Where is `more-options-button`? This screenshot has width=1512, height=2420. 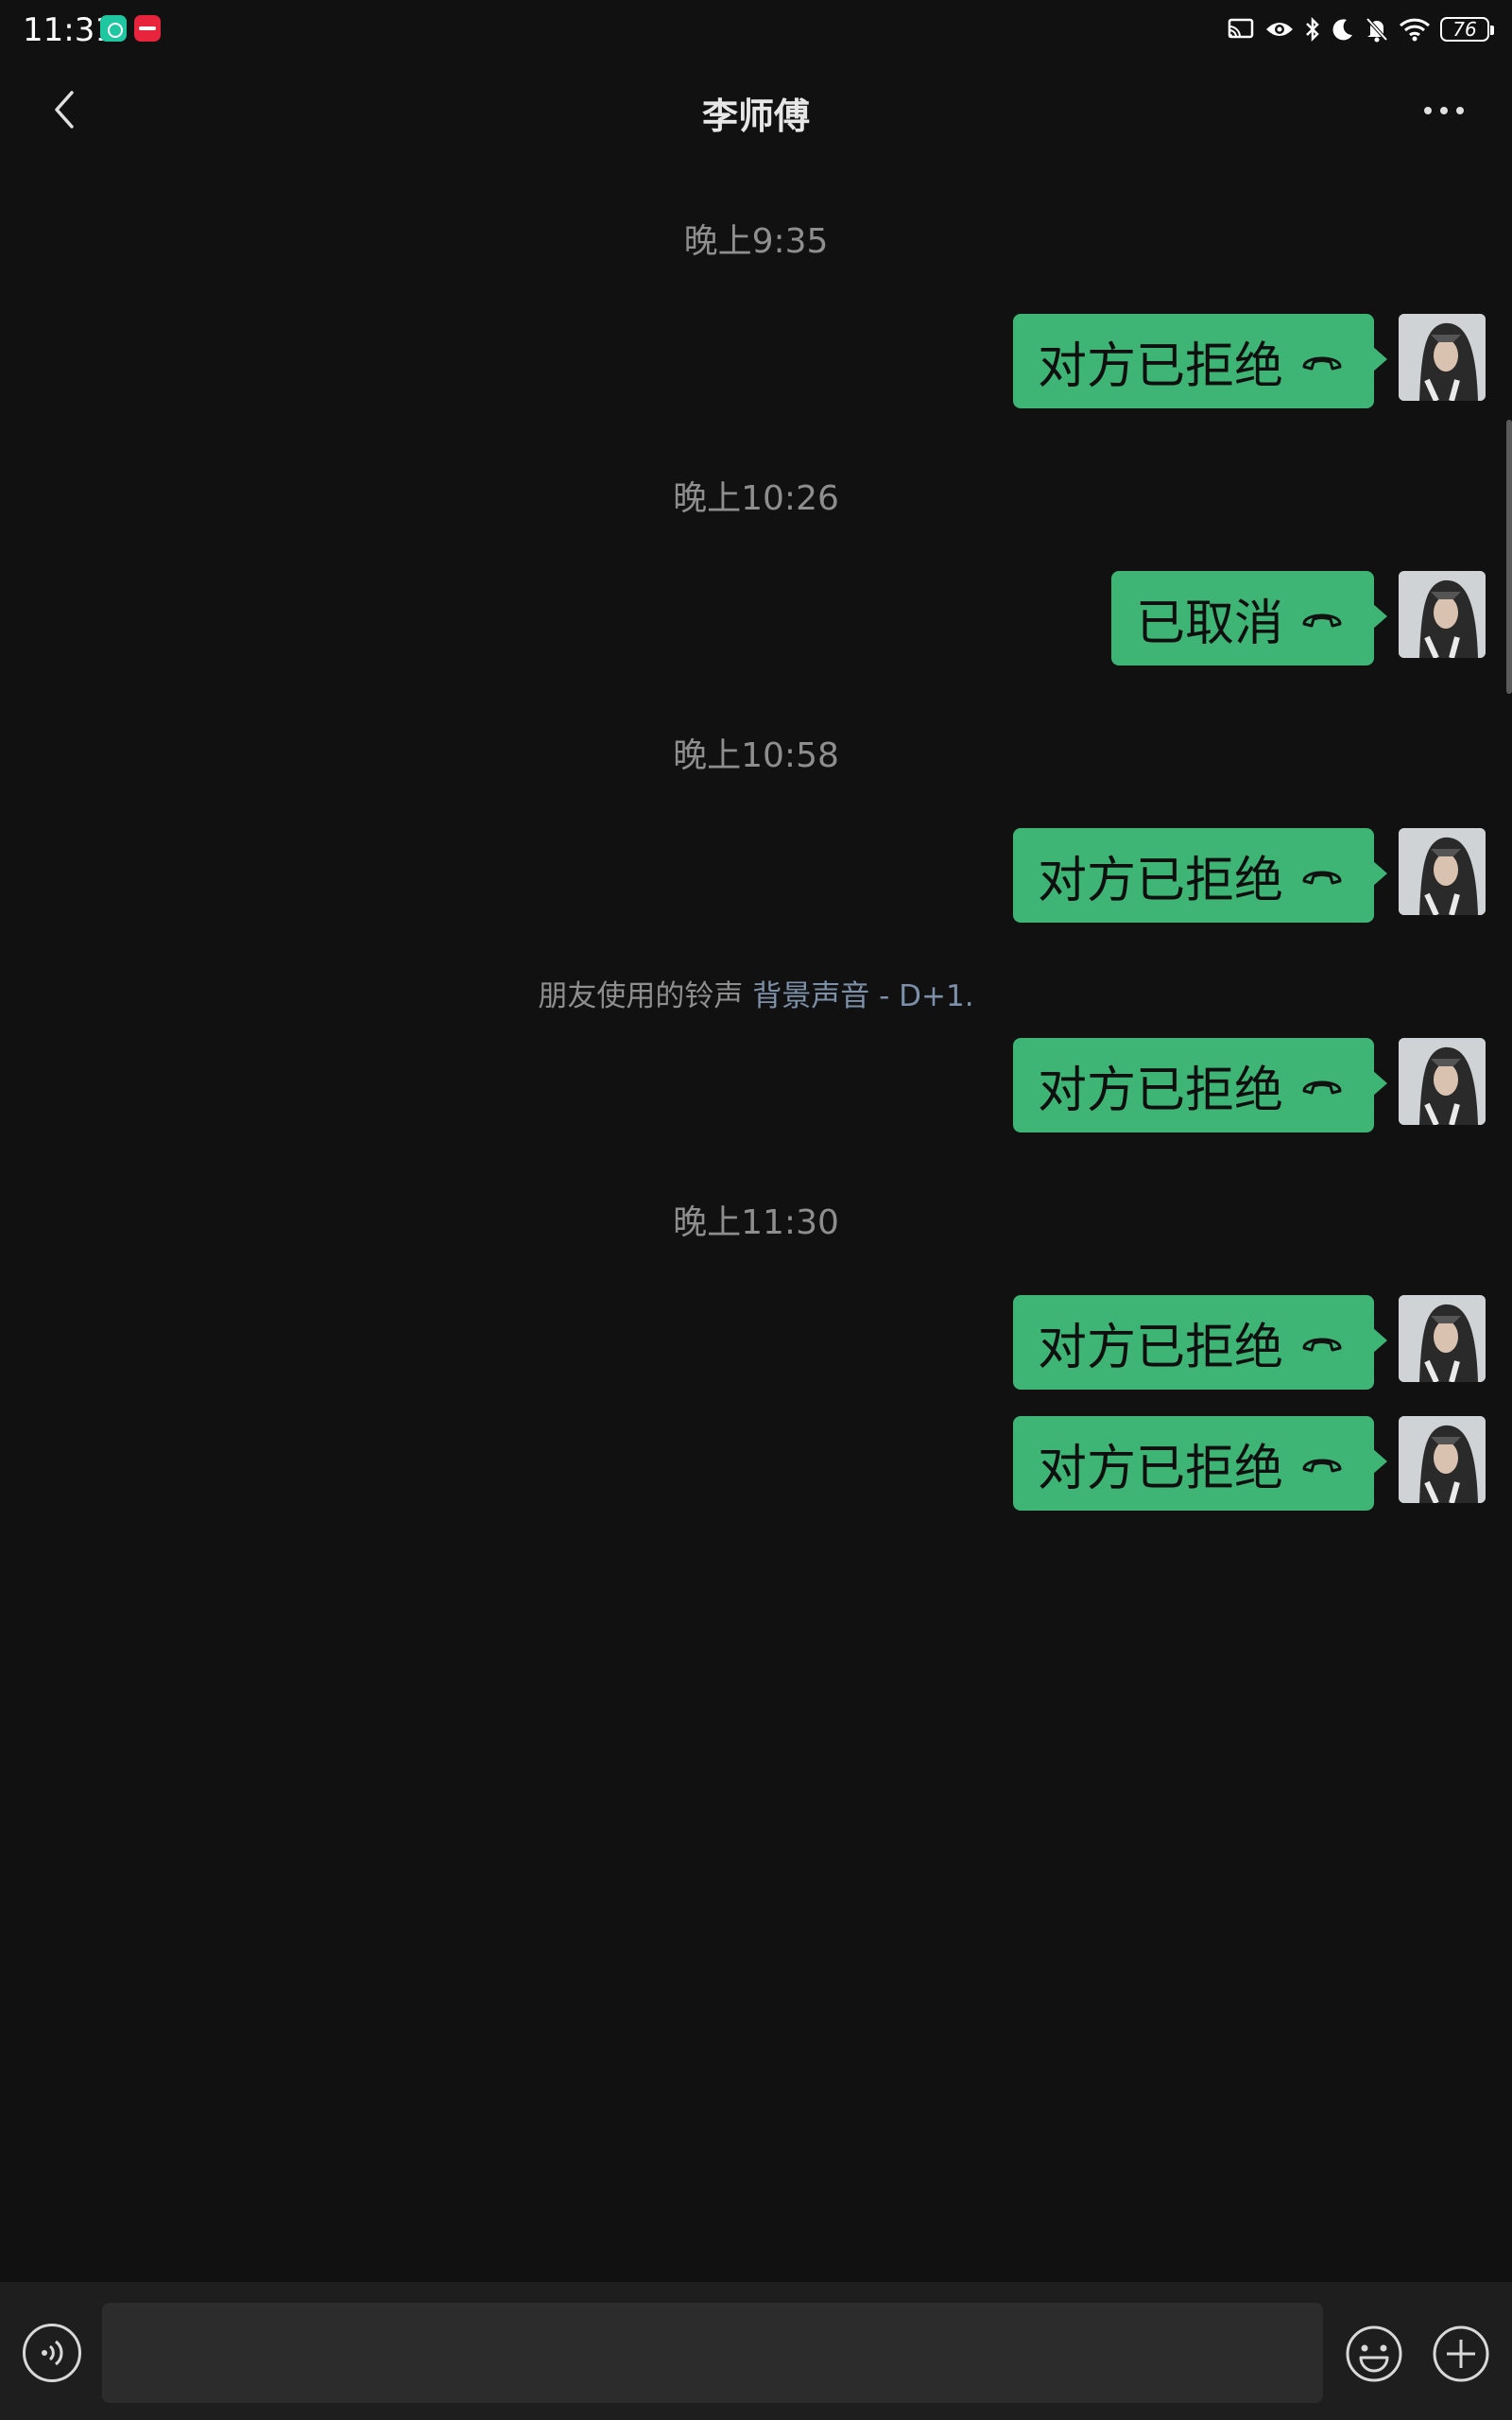
more-options-button is located at coordinates (1461, 2354).